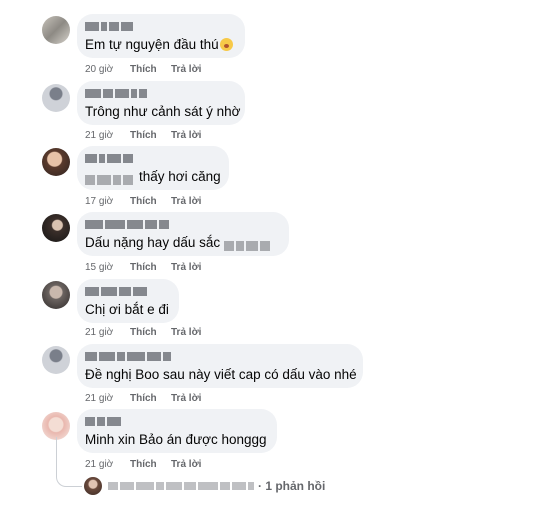 Image resolution: width=557 pixels, height=509 pixels. I want to click on comment-text: Minh xin Bảo án được honggg, so click(176, 439).